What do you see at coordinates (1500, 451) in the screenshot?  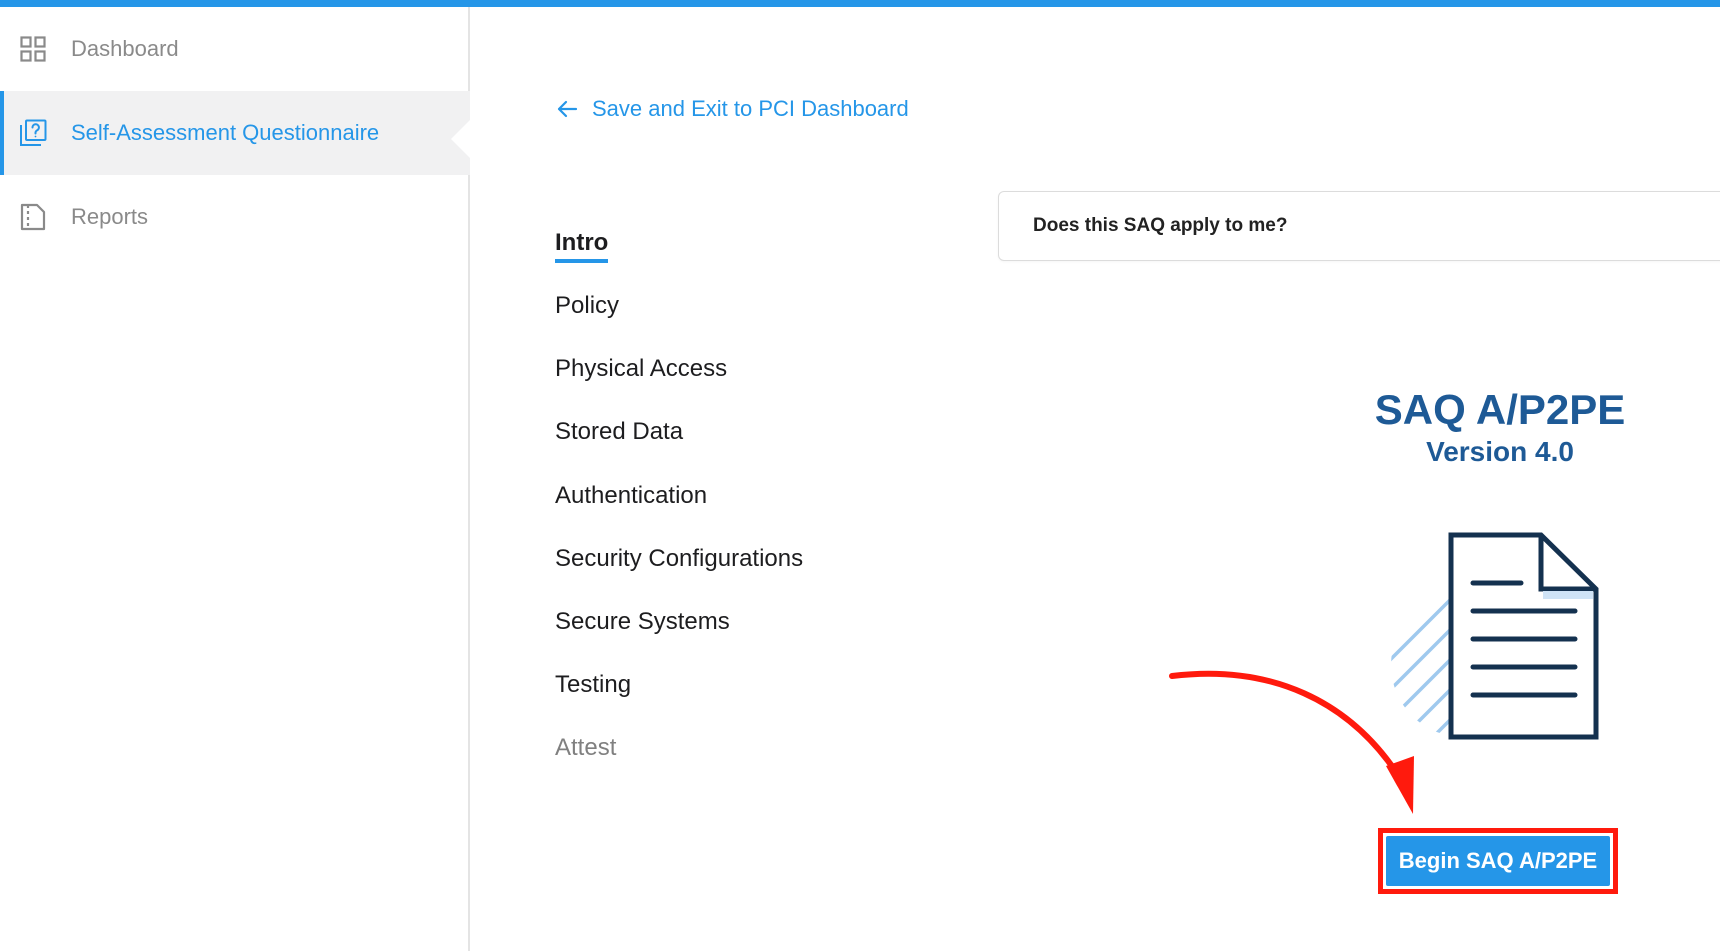 I see `saq-version: Version 4.0` at bounding box center [1500, 451].